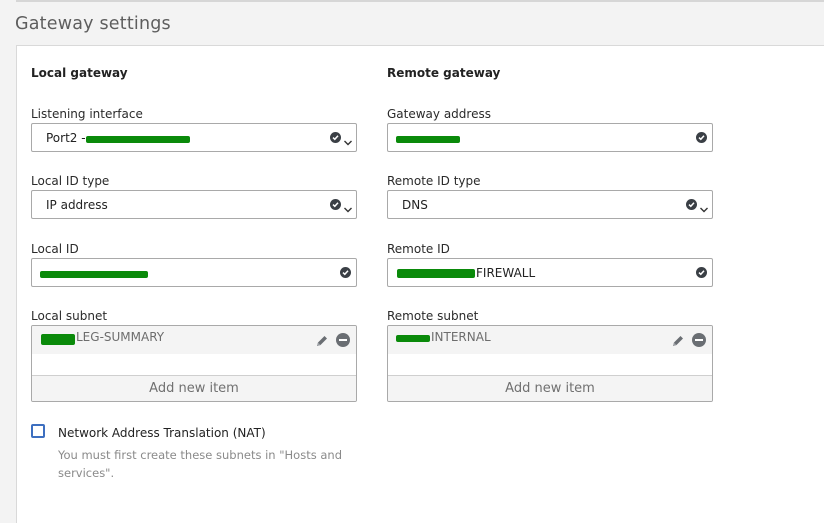 The height and width of the screenshot is (523, 824). Describe the element at coordinates (434, 181) in the screenshot. I see `remote-id-type-label: Remote ID type` at that location.